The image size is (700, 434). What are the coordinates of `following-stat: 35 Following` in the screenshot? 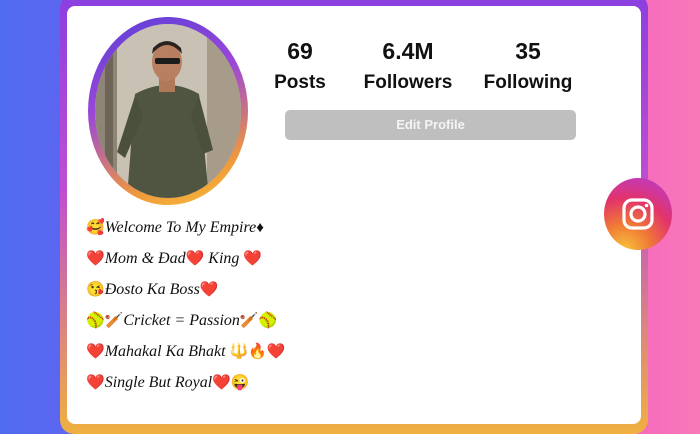 It's located at (528, 67).